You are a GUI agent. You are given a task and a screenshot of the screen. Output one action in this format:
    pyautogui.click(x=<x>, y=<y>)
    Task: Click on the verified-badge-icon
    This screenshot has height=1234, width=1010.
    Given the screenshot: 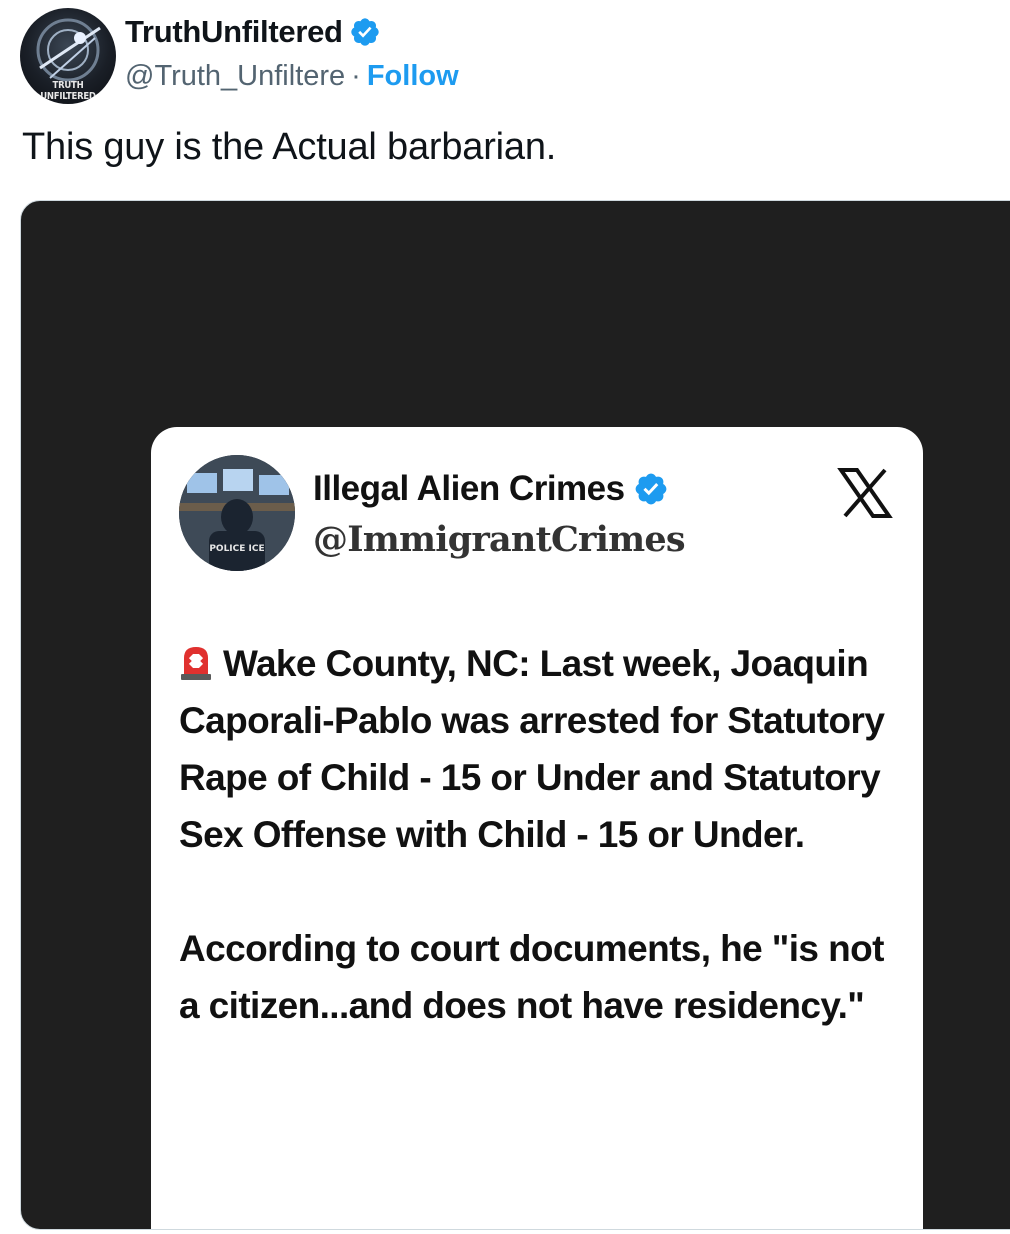 What is the action you would take?
    pyautogui.click(x=365, y=32)
    